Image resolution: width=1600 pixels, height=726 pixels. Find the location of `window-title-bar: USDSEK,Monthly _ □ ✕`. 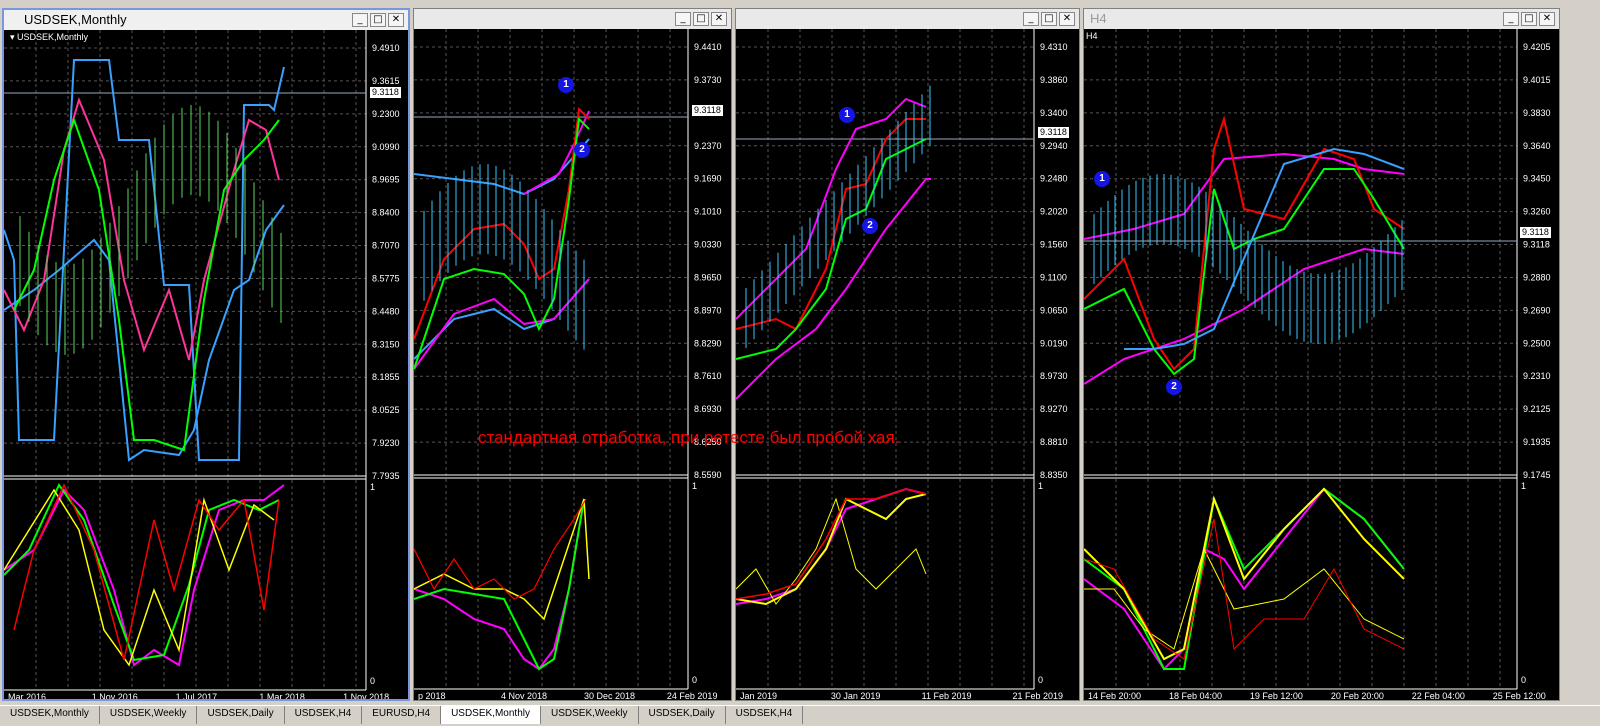

window-title-bar: USDSEK,Monthly _ □ ✕ is located at coordinates (206, 20).